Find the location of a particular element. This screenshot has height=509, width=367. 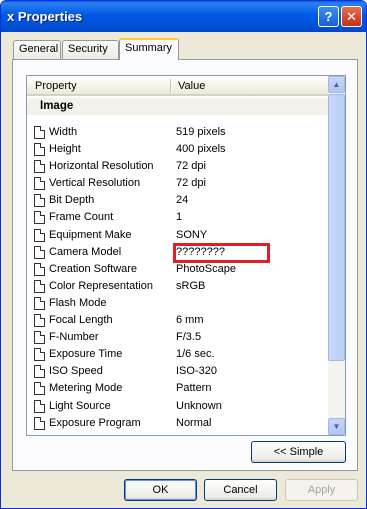

property-name: Light Source is located at coordinates (80, 405).